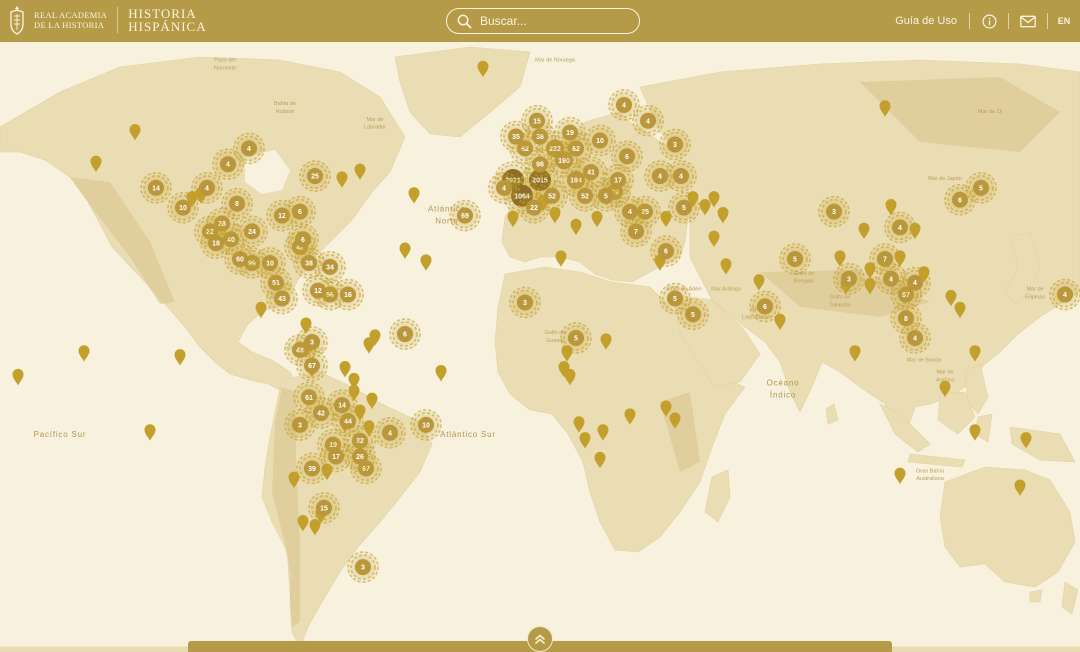 This screenshot has width=1080, height=652. I want to click on cluster-count: 18, so click(216, 244).